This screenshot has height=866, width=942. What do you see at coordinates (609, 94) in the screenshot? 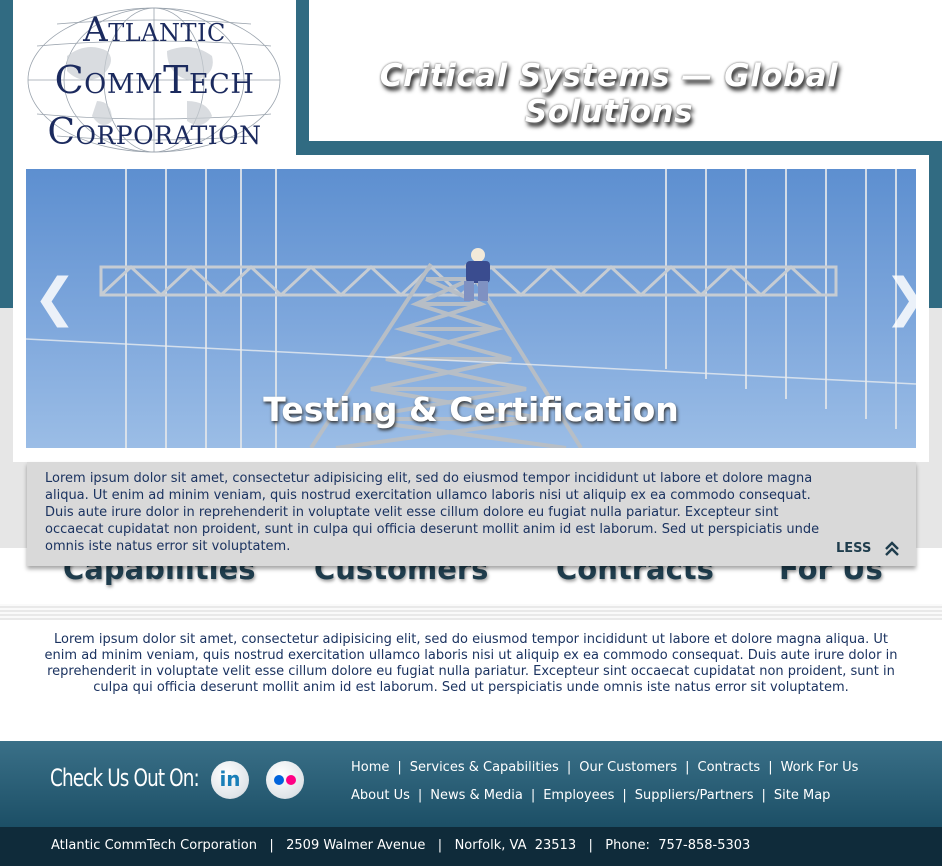
I see `tagline: Critical Systems — Global Solutions` at bounding box center [609, 94].